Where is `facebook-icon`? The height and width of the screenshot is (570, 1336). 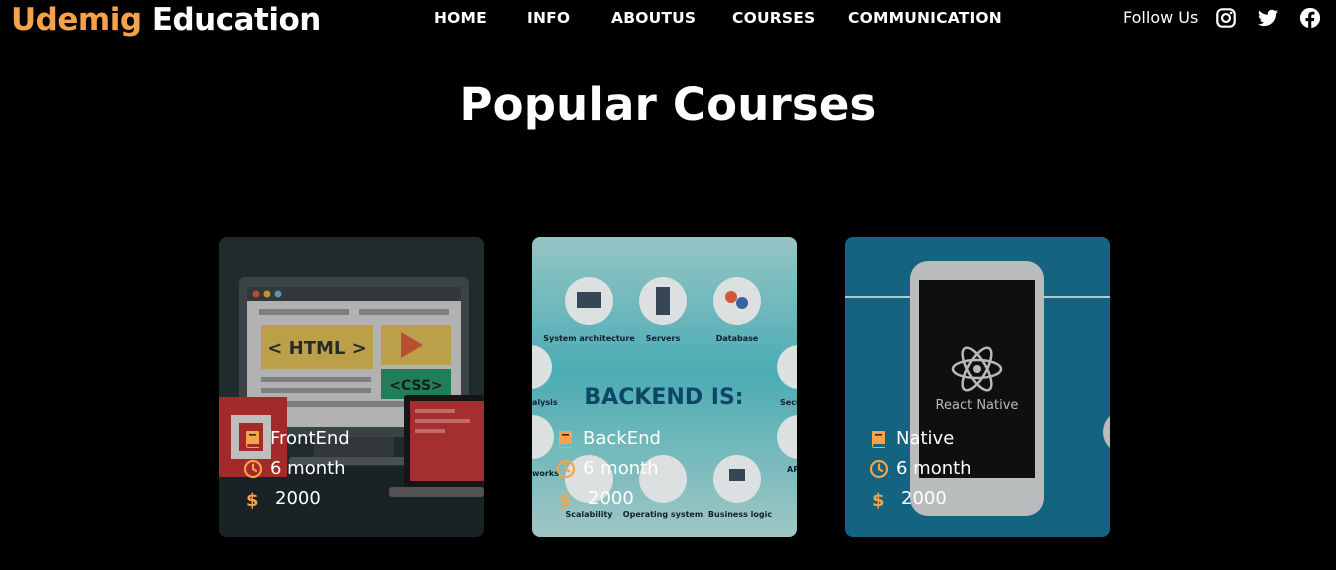
facebook-icon is located at coordinates (1310, 18).